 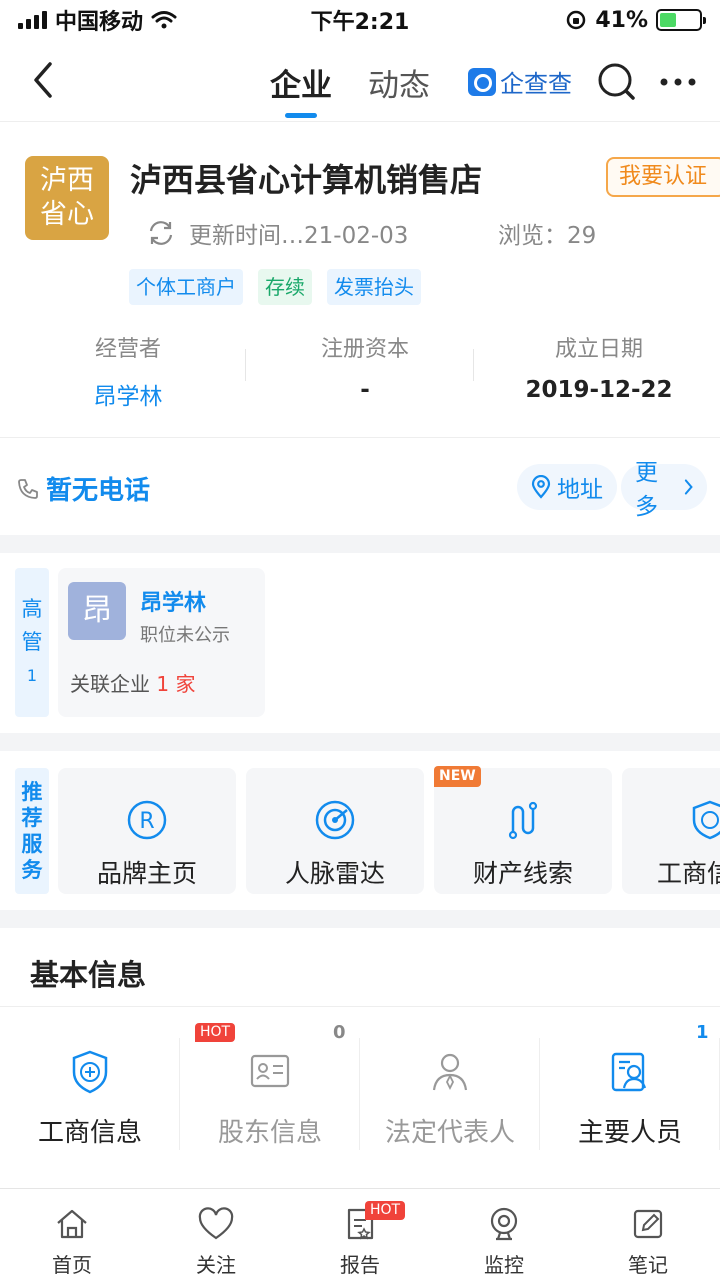 I want to click on tab-monitor: 监控, so click(x=504, y=1234).